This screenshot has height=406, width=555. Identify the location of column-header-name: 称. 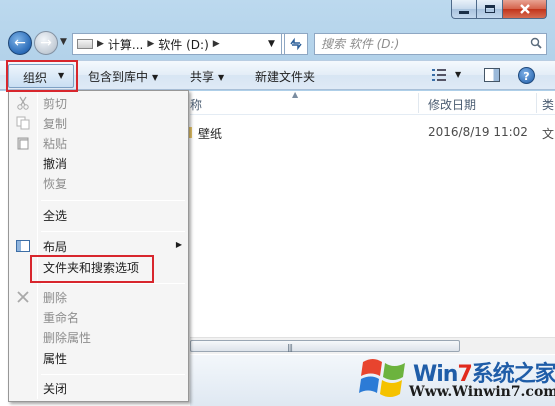
(196, 104).